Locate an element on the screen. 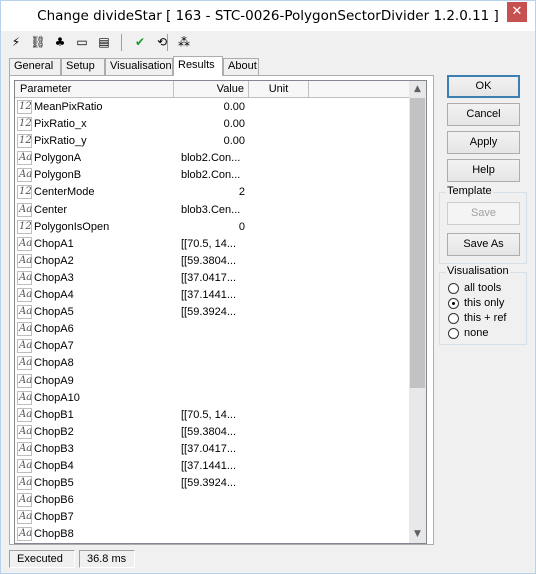 The image size is (536, 574). parameter-name: ChopA2 is located at coordinates (54, 260).